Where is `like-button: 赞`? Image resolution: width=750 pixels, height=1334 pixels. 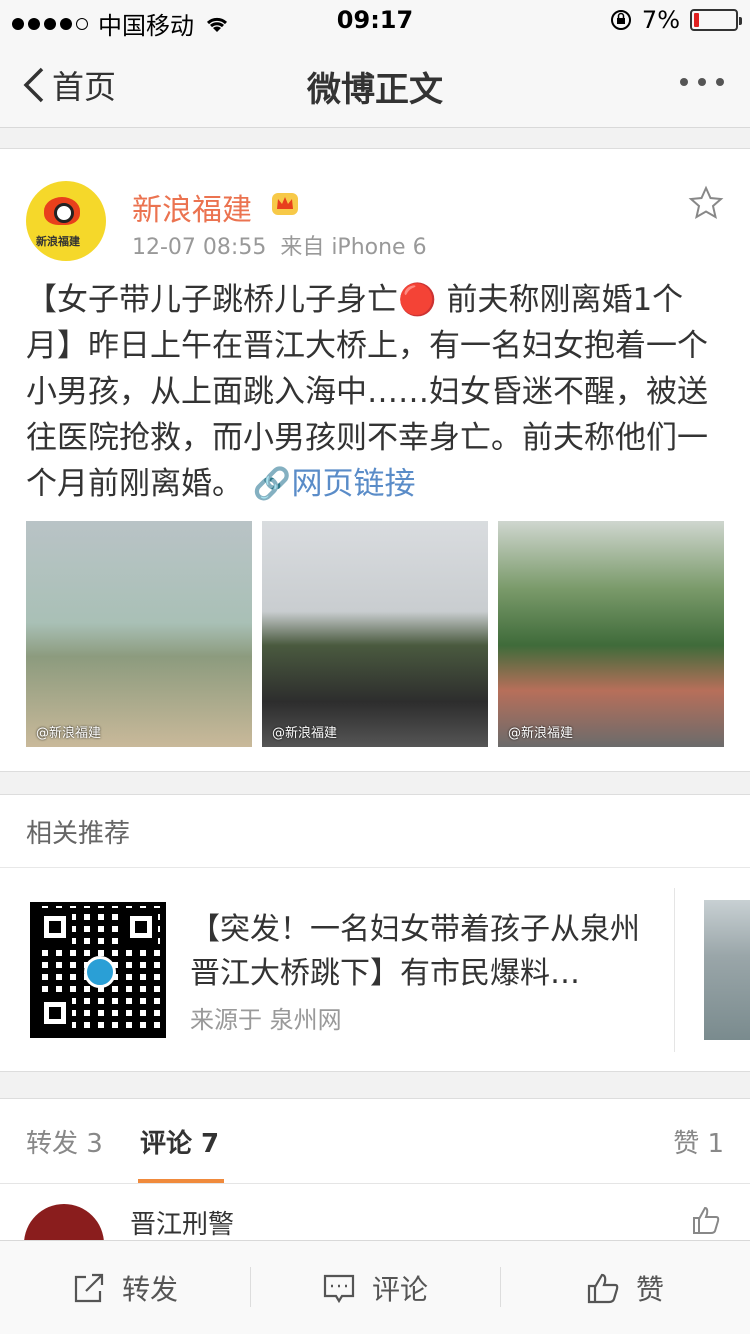 like-button: 赞 is located at coordinates (625, 1287).